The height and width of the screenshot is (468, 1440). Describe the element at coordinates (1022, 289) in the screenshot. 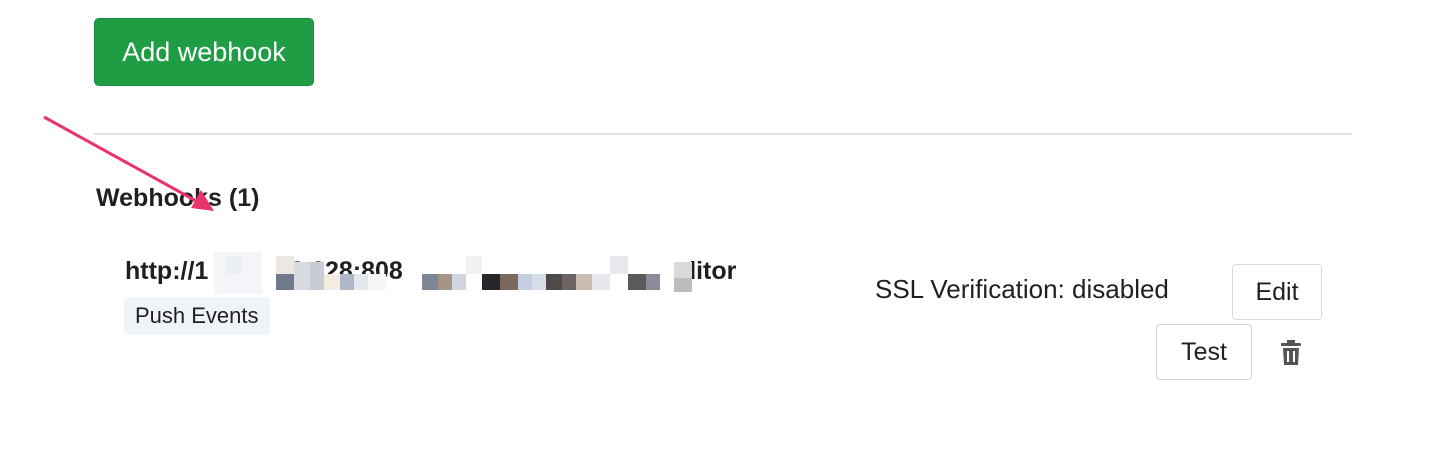

I see `ssl-verification-status: SSL Verification: disabled` at that location.